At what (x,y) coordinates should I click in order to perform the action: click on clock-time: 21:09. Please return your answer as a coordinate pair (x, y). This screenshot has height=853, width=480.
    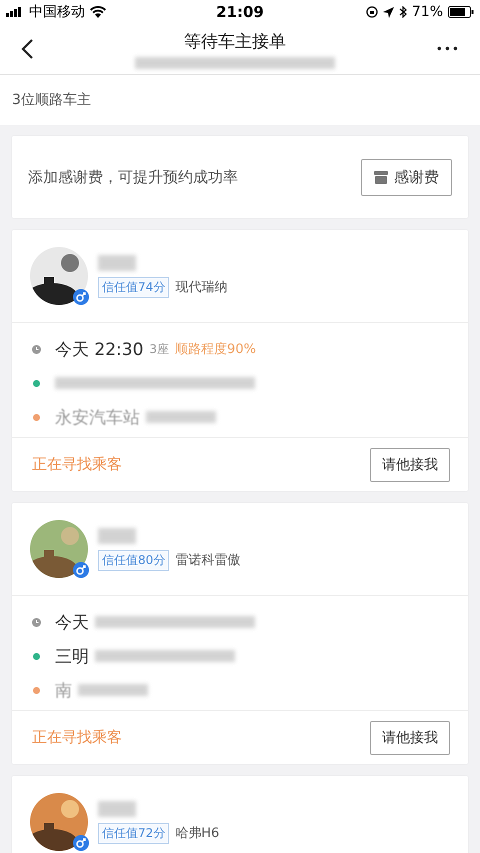
    Looking at the image, I should click on (240, 12).